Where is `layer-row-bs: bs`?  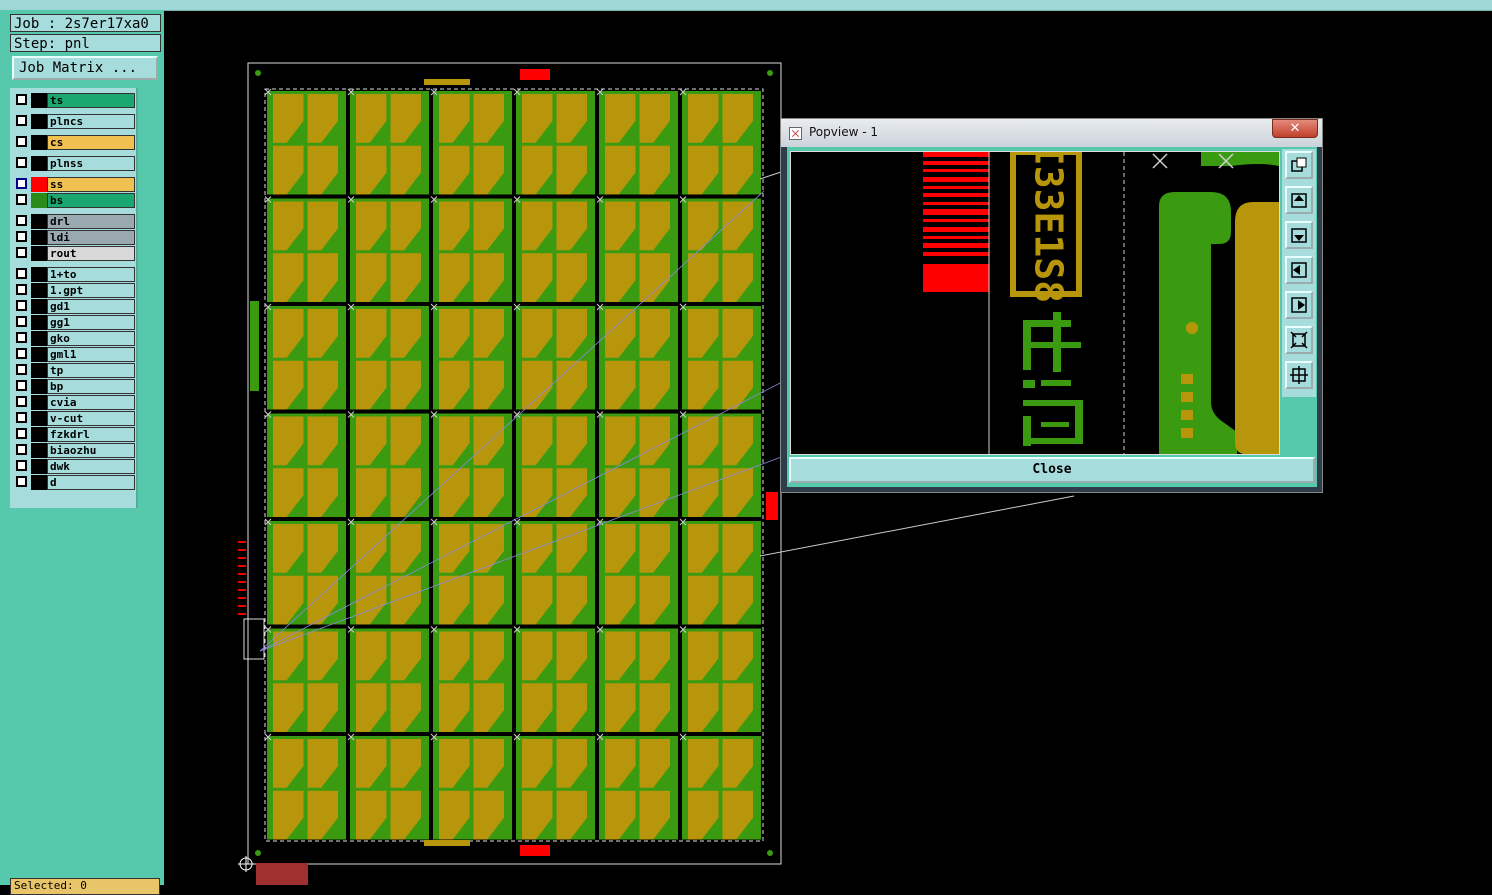
layer-row-bs: bs is located at coordinates (74, 200).